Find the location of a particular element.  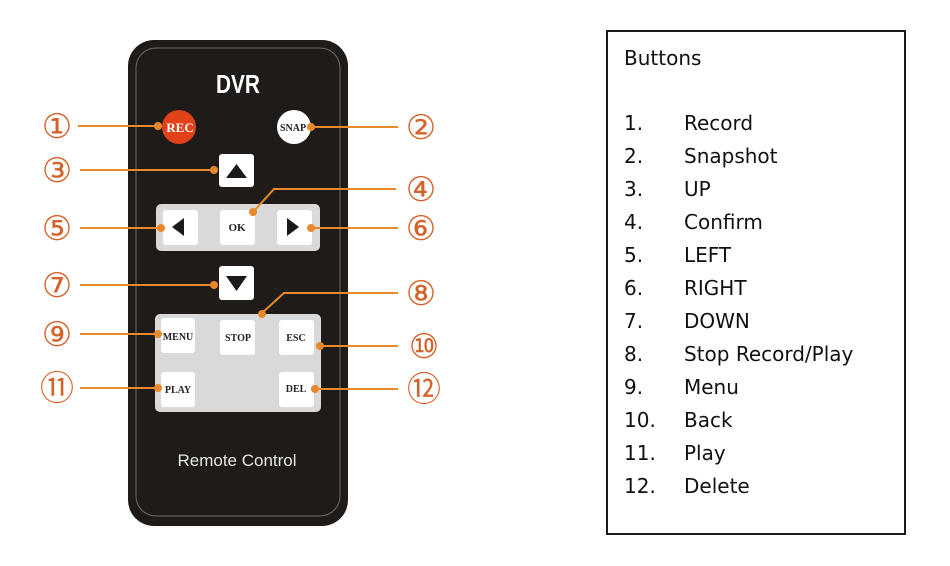

callout-4: ④ is located at coordinates (421, 190).